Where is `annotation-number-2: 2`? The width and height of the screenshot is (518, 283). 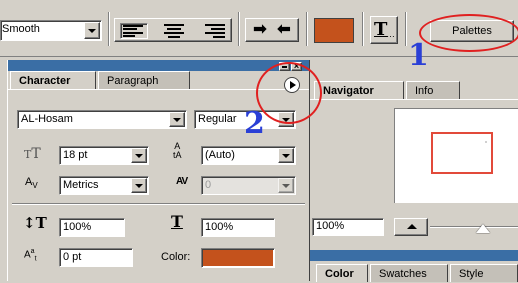
annotation-number-2: 2 is located at coordinates (254, 123).